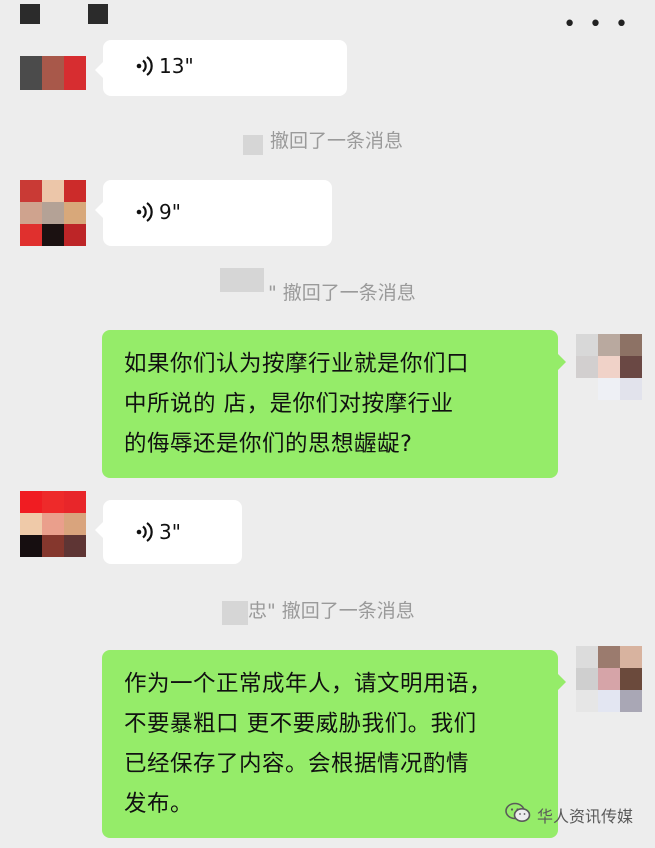  What do you see at coordinates (176, 66) in the screenshot?
I see `voice-duration: 13"` at bounding box center [176, 66].